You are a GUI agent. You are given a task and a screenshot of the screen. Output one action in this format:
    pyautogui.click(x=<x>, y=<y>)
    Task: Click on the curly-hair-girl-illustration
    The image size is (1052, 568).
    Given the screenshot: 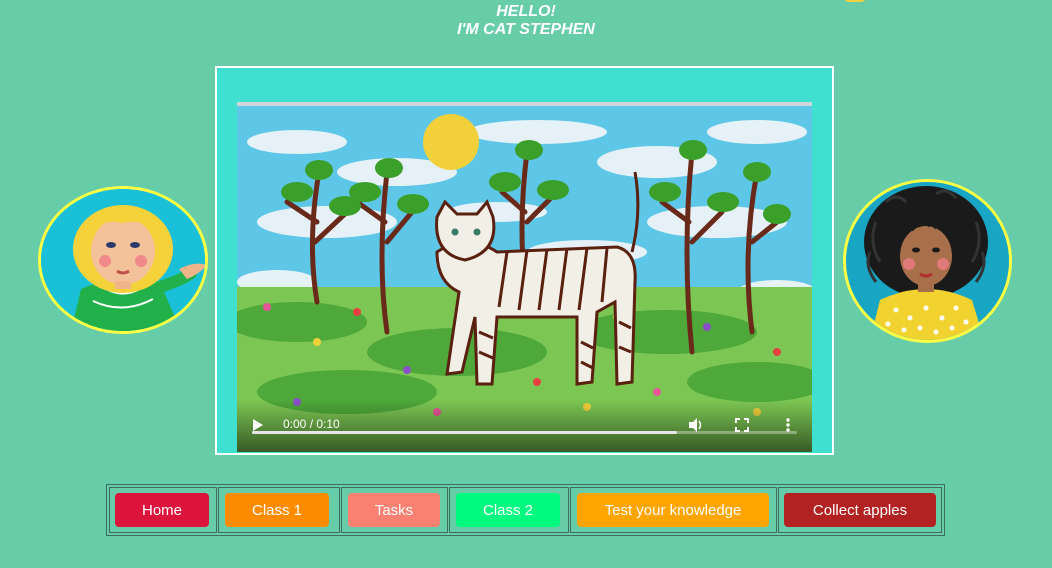 What is the action you would take?
    pyautogui.click(x=927, y=261)
    